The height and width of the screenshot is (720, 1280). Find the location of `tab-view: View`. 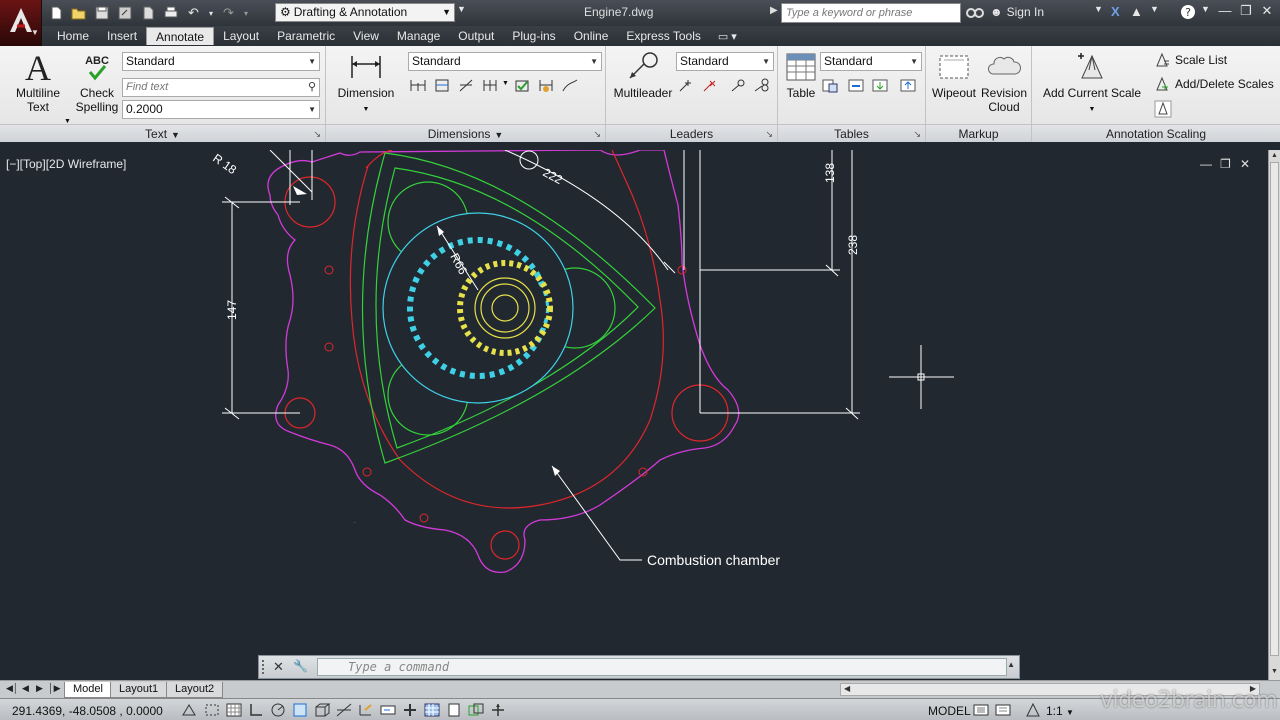

tab-view: View is located at coordinates (366, 36).